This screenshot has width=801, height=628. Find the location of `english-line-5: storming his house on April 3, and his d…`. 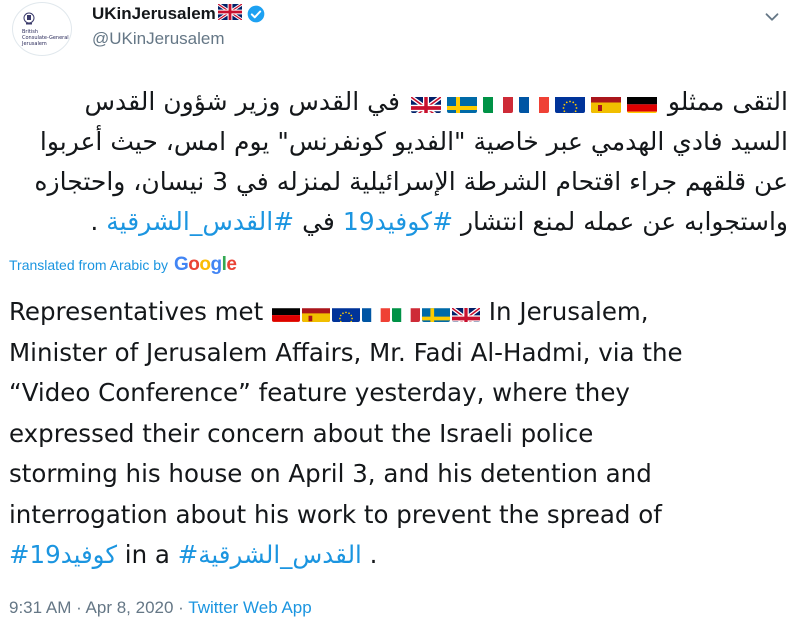

english-line-5: storming his house on April 3, and his d… is located at coordinates (330, 473).